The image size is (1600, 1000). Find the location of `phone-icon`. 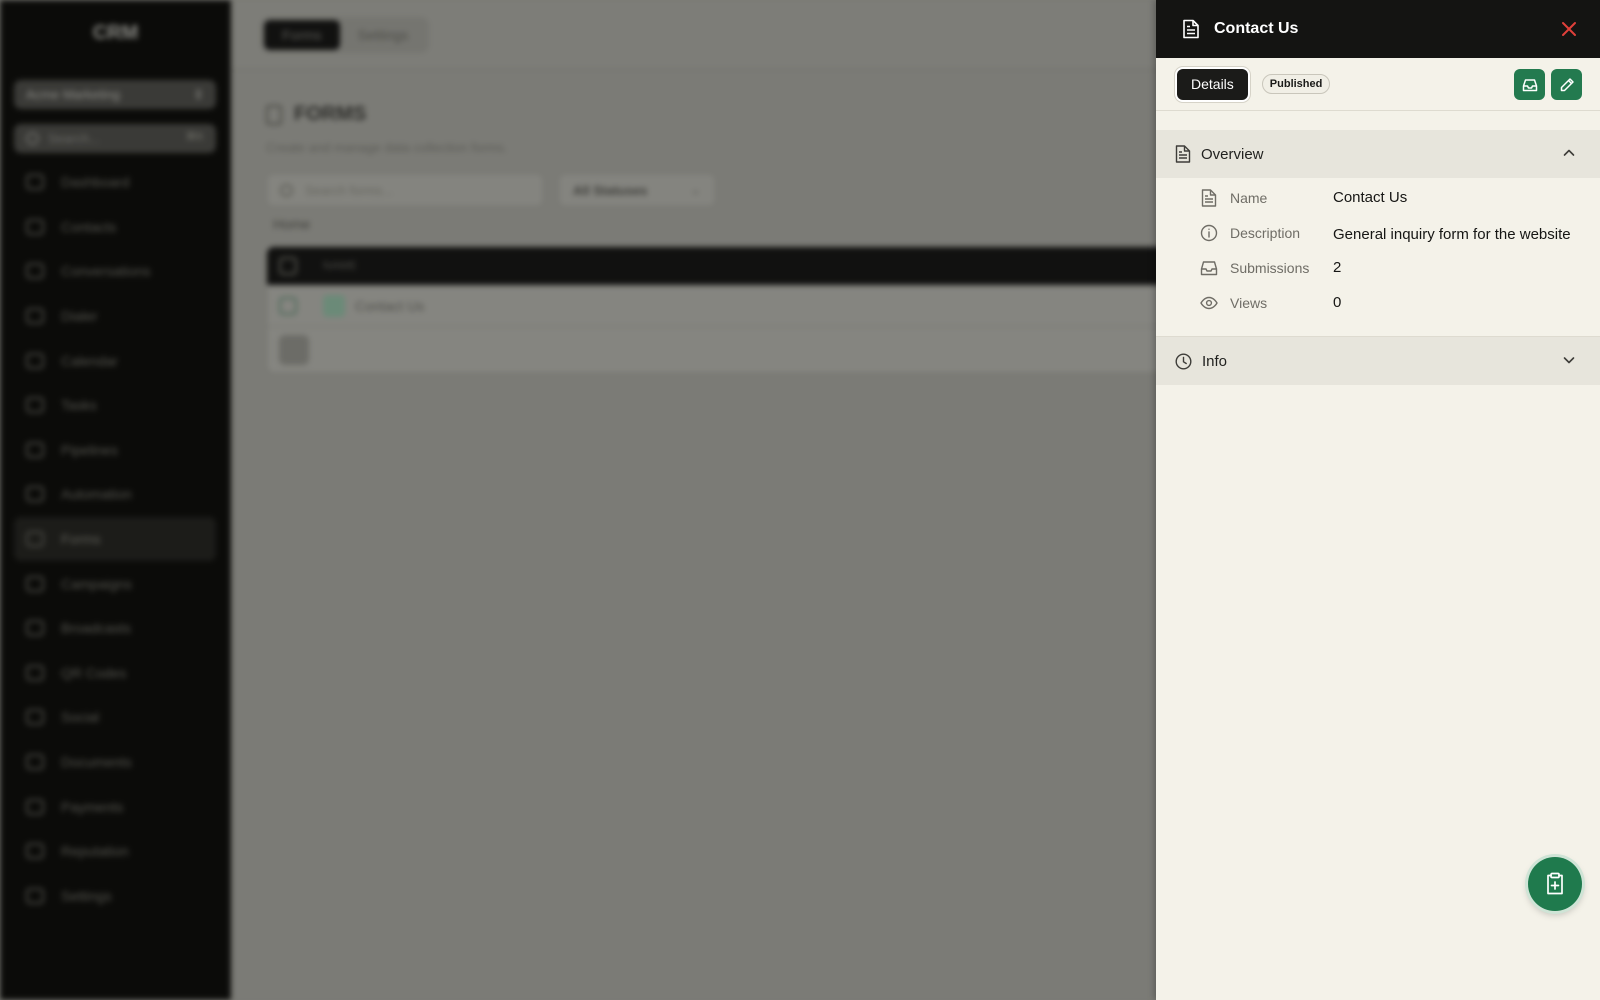

phone-icon is located at coordinates (35, 316).